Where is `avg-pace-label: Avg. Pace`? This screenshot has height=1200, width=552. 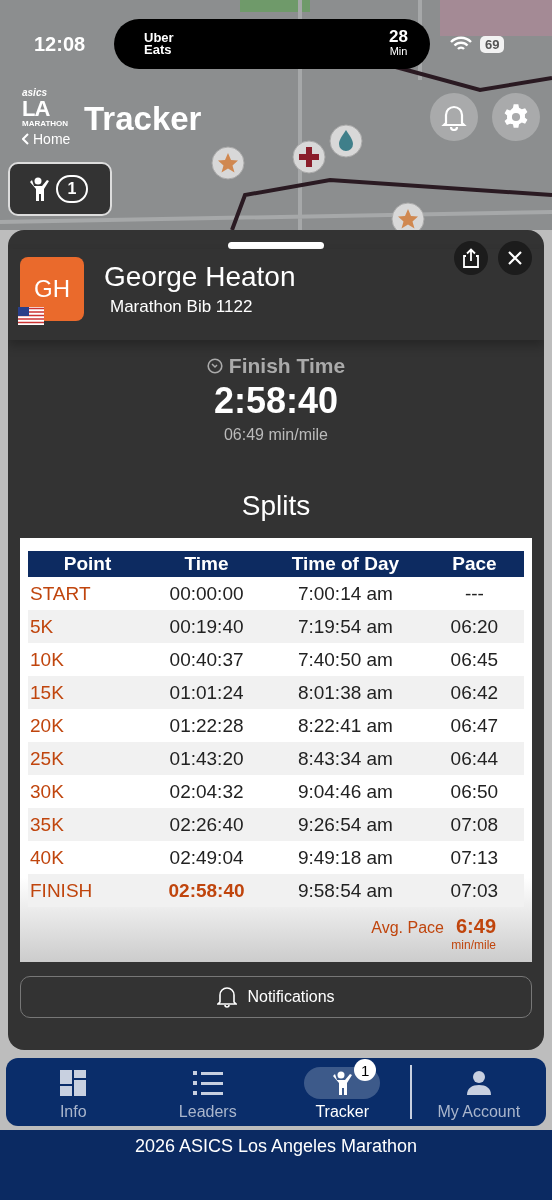 avg-pace-label: Avg. Pace is located at coordinates (407, 928).